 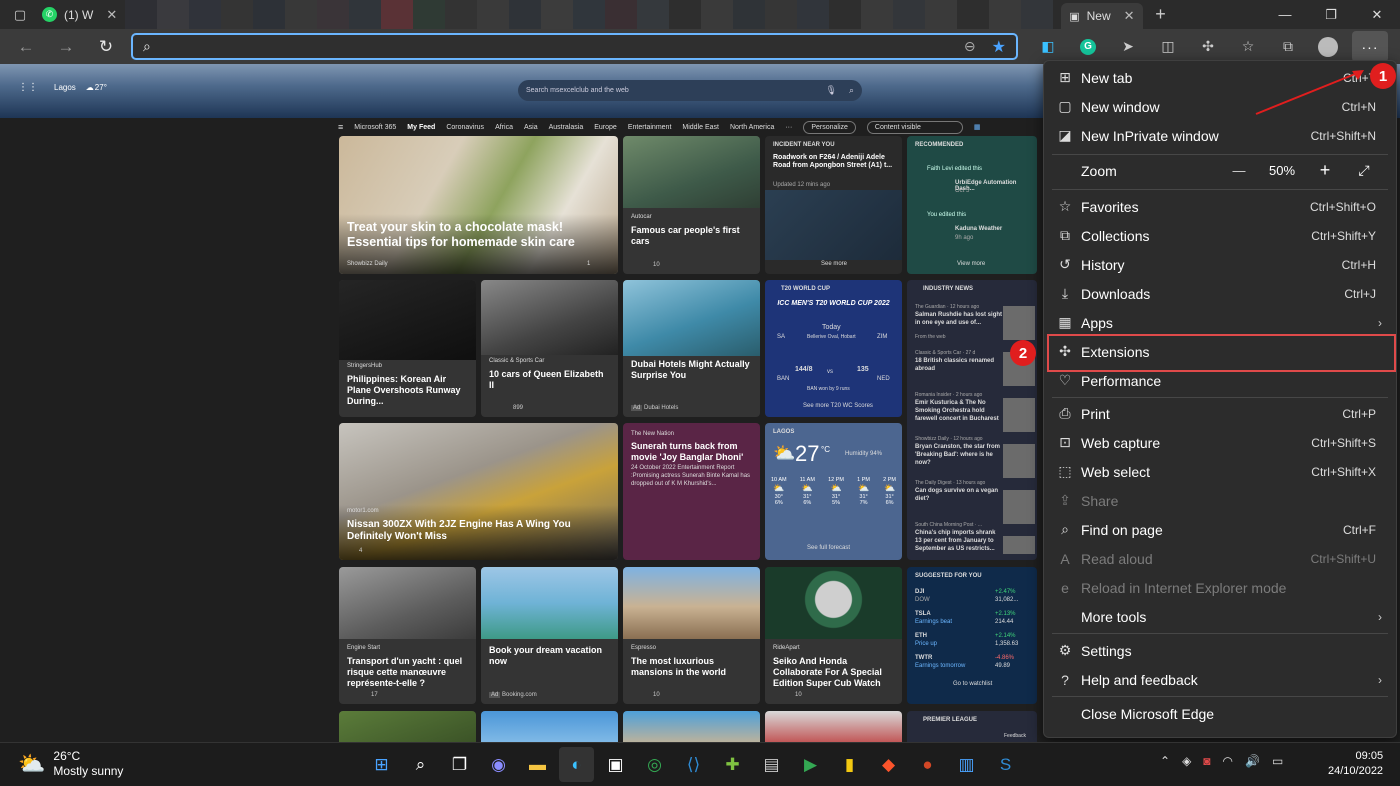 What do you see at coordinates (927, 764) in the screenshot?
I see `powerpoint-icon: ●` at bounding box center [927, 764].